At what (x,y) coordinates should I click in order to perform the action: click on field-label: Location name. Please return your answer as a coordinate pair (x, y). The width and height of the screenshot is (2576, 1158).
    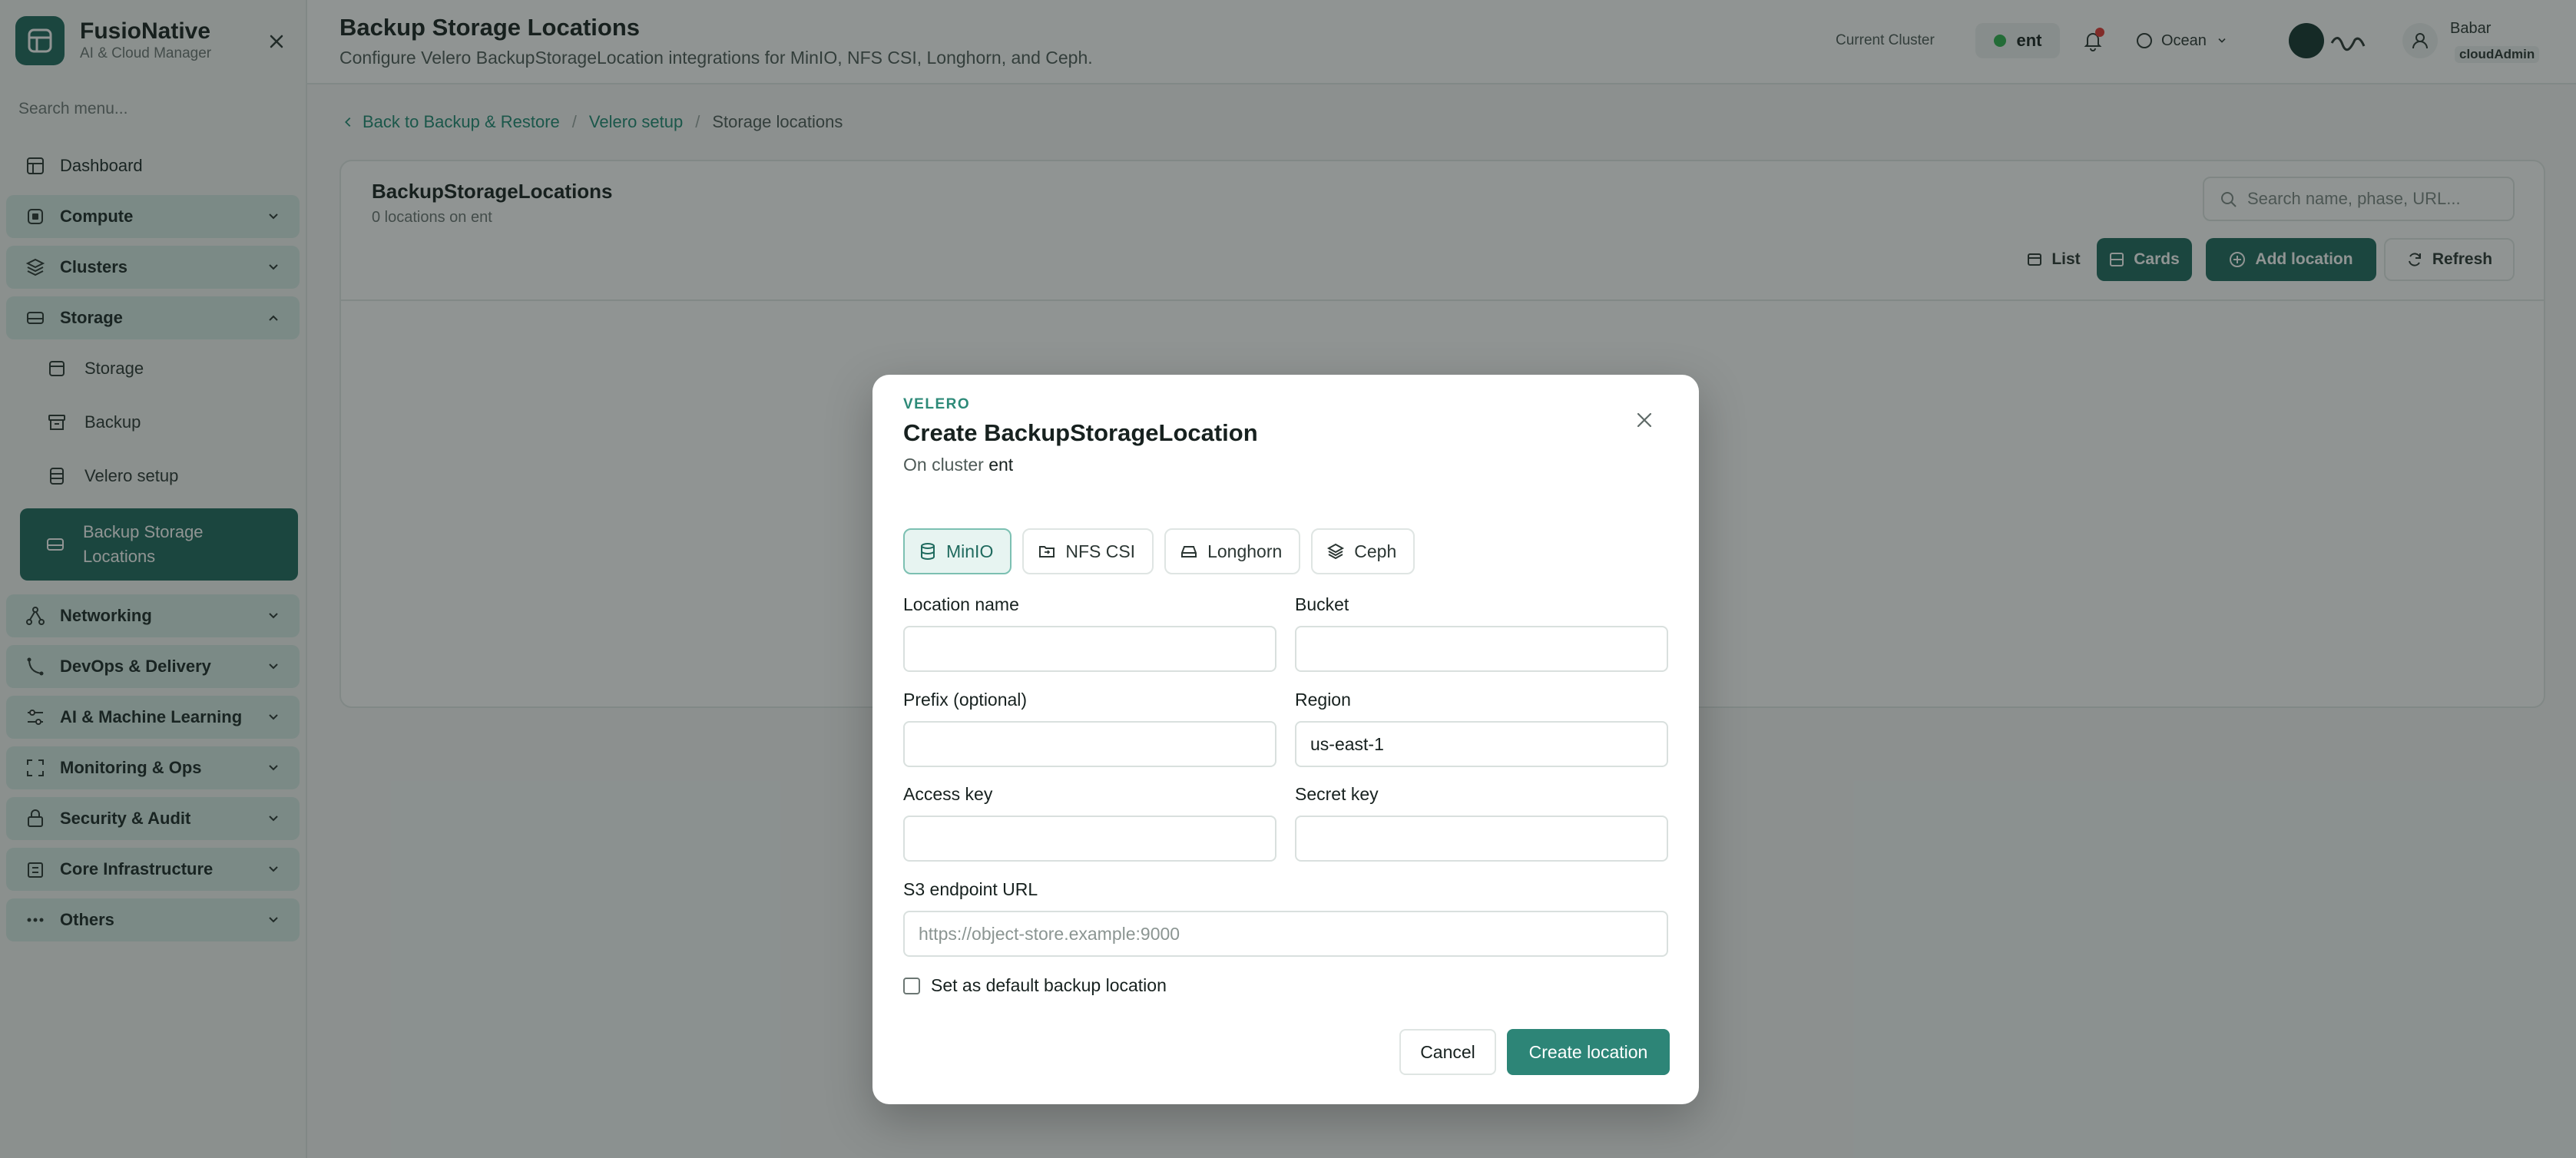
    Looking at the image, I should click on (961, 604).